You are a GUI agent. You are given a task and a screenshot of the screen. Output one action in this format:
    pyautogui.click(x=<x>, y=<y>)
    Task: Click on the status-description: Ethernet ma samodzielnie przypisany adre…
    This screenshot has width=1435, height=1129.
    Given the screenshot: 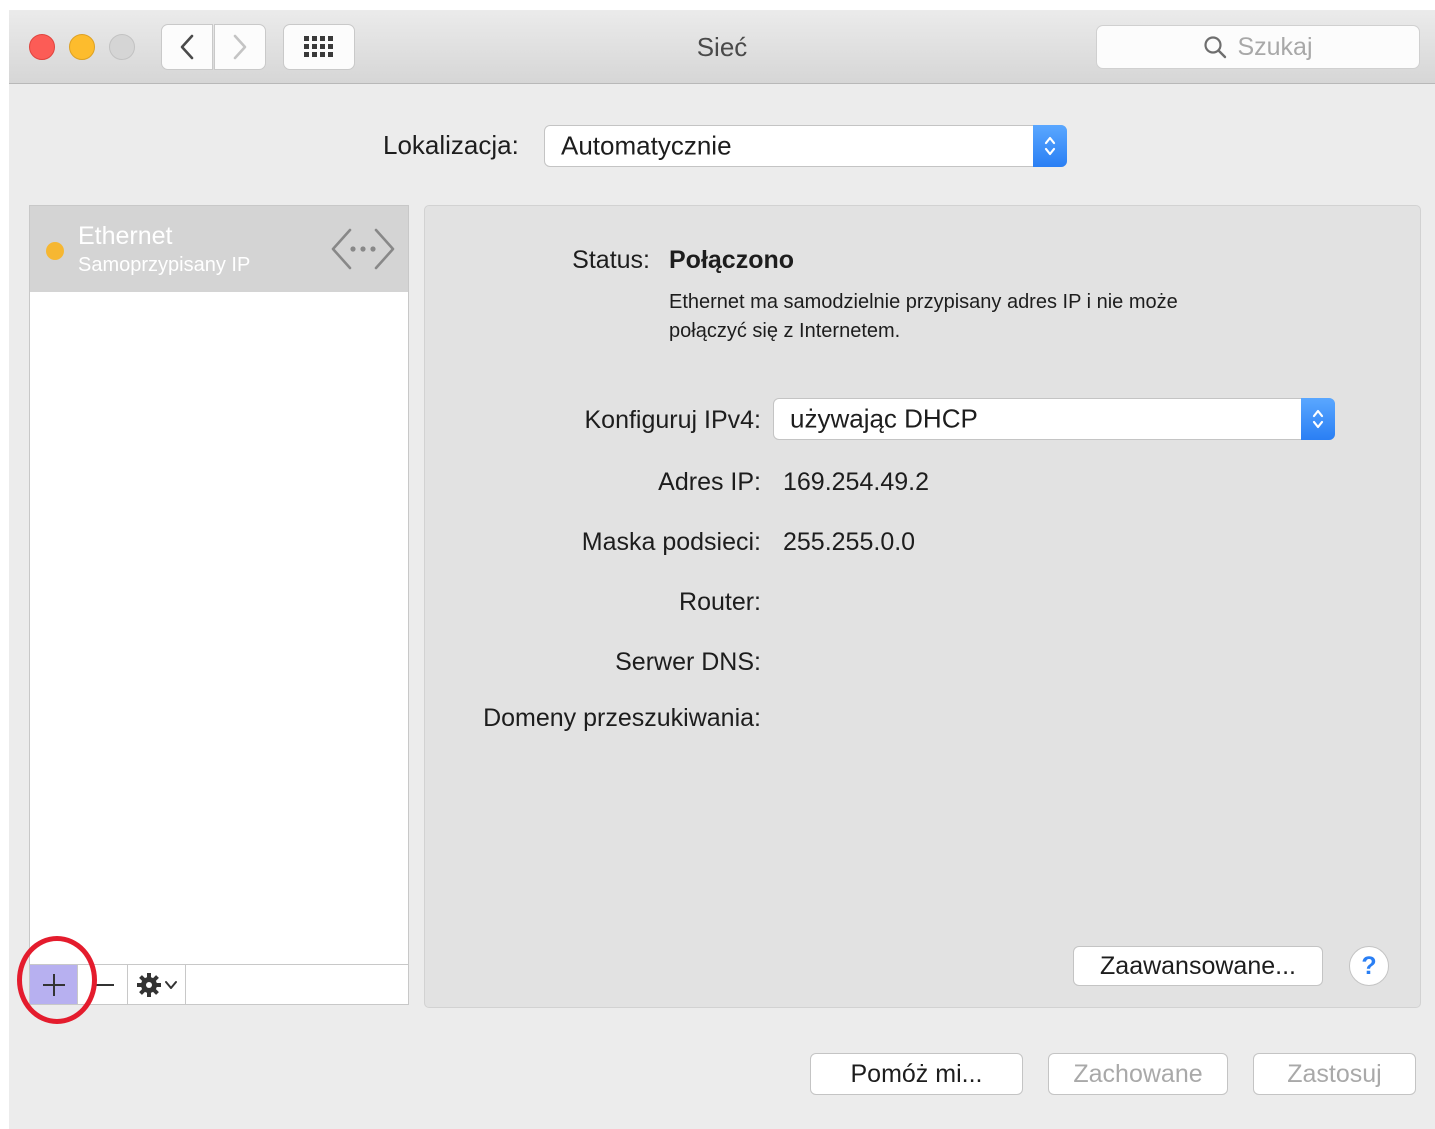 What is the action you would take?
    pyautogui.click(x=923, y=316)
    